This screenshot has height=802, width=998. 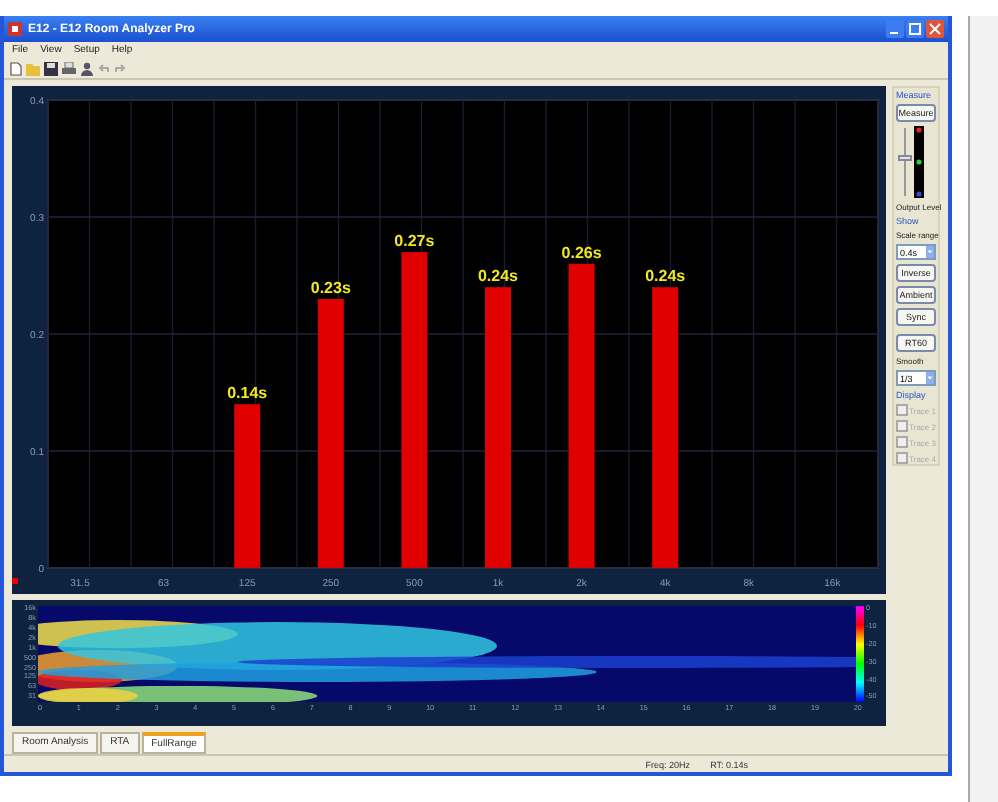 I want to click on value-label: 0.27s, so click(x=414, y=241).